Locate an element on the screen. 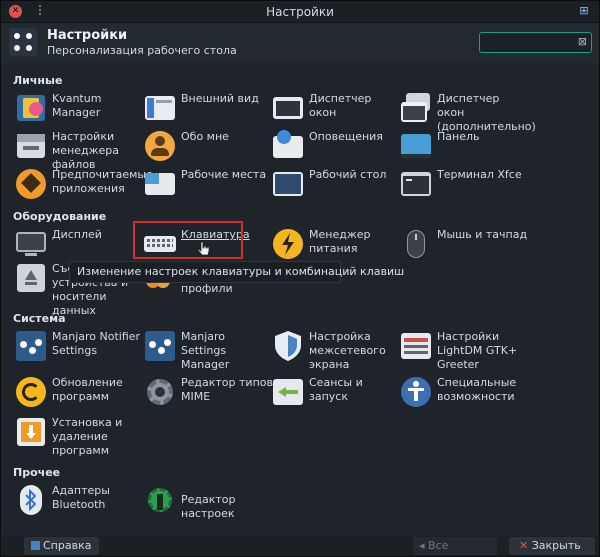  appearance-icon is located at coordinates (160, 108).